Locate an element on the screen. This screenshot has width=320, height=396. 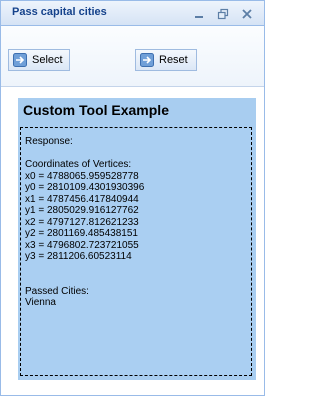
vertex-line: x1 = 4787456.417840944 is located at coordinates (82, 199).